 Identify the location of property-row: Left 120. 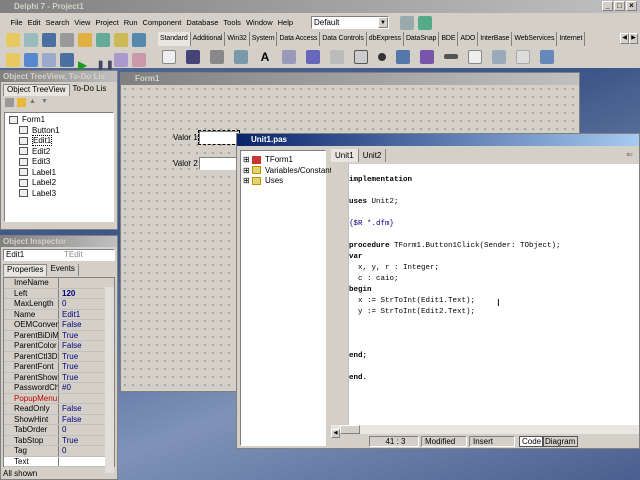
(59, 293).